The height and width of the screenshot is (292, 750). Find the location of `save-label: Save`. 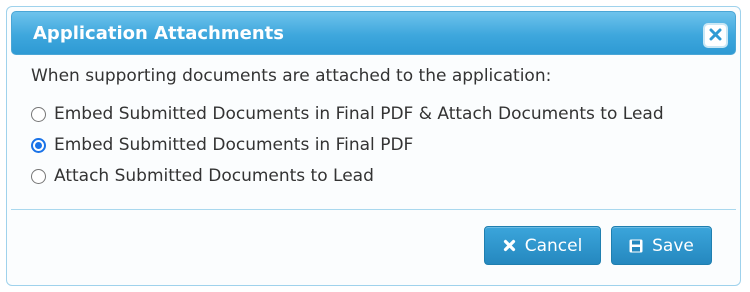

save-label: Save is located at coordinates (673, 245).